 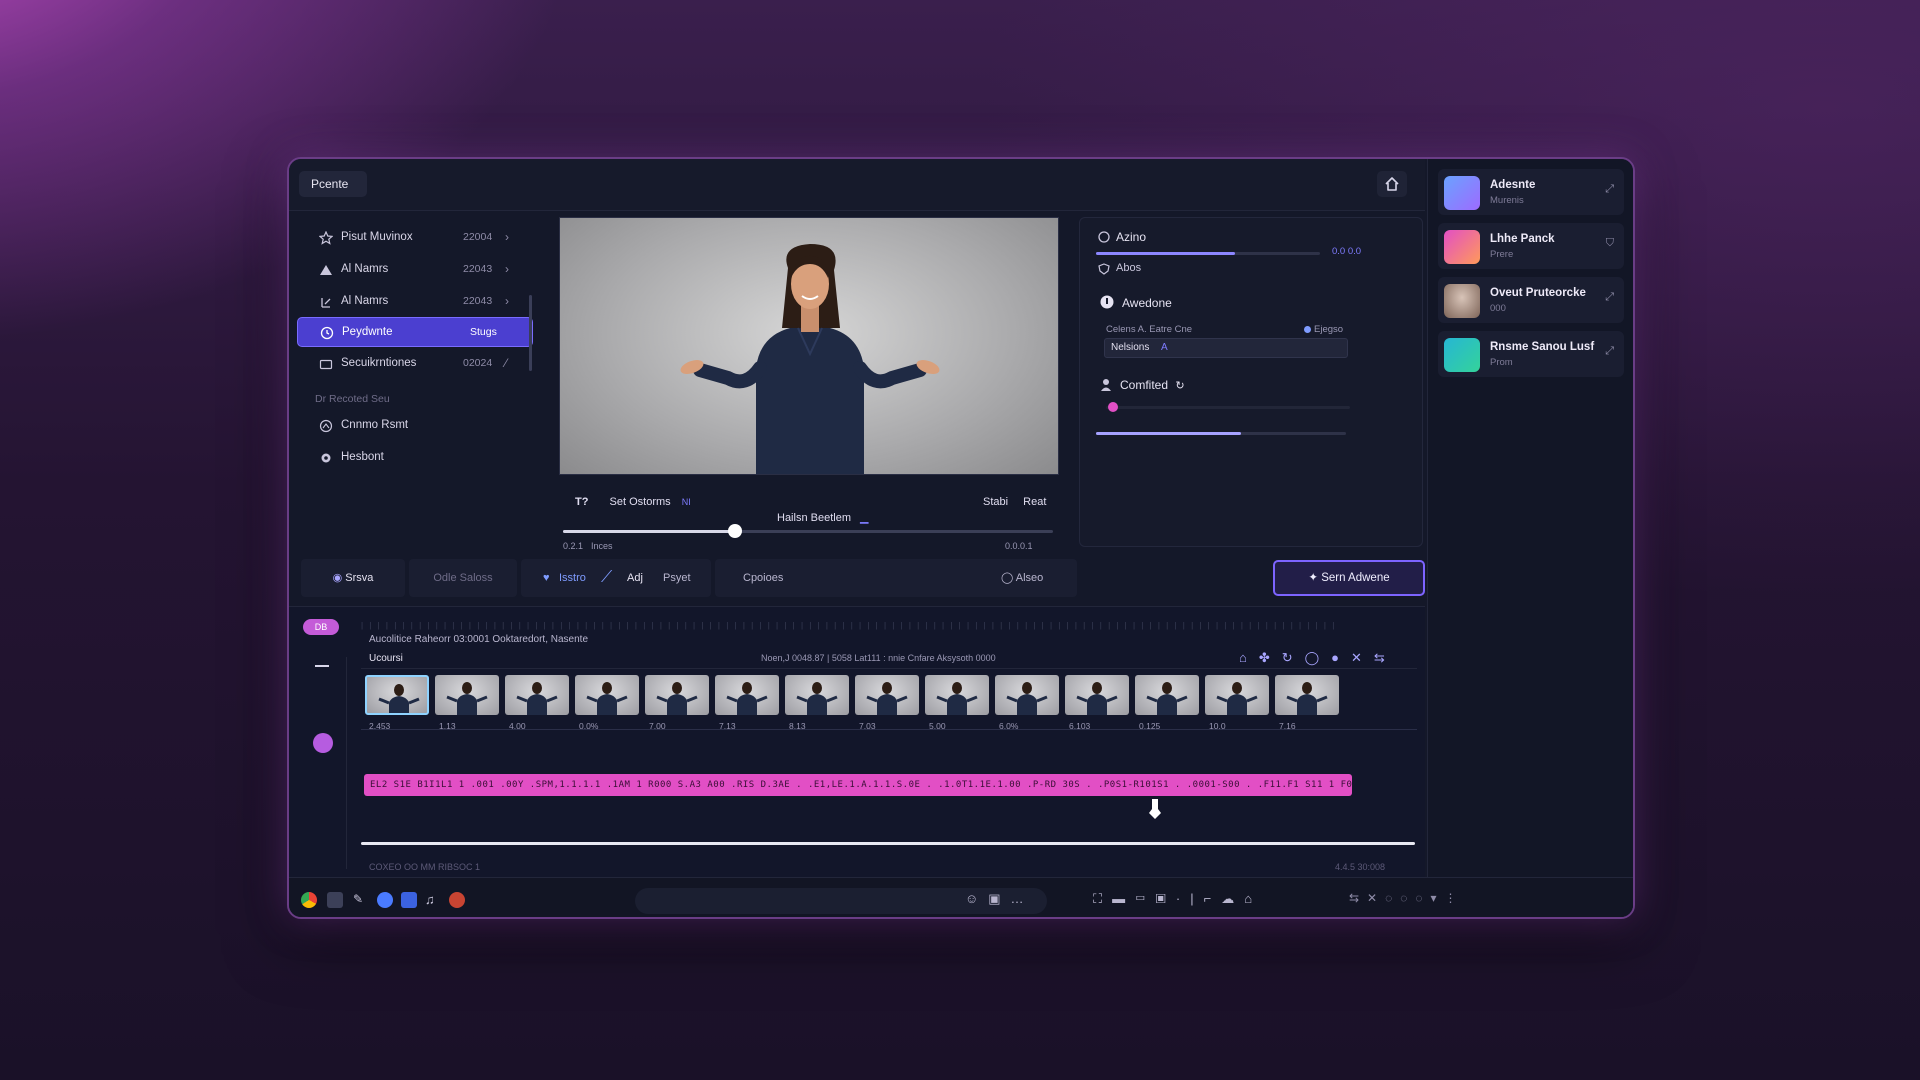 I want to click on primary-action-button: ✦ Sern Adwene, so click(x=1349, y=578).